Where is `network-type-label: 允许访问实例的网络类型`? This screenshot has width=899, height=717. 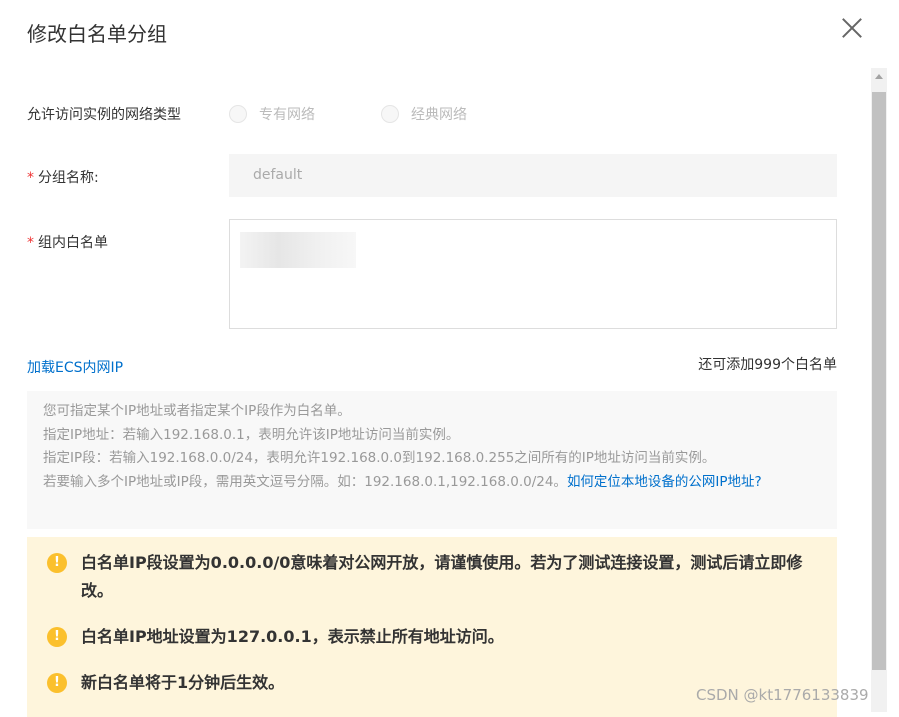
network-type-label: 允许访问实例的网络类型 is located at coordinates (104, 115).